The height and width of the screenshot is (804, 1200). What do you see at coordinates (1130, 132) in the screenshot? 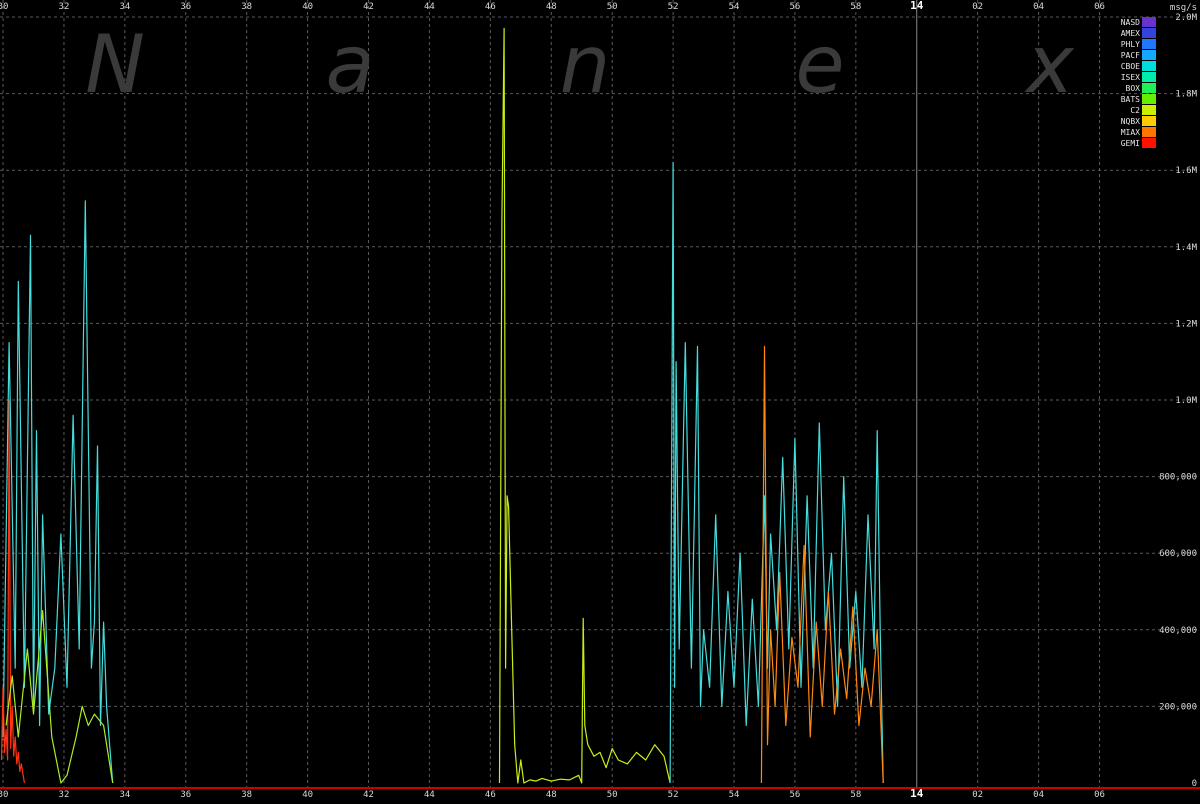
I see `legend-label: MIAX` at bounding box center [1130, 132].